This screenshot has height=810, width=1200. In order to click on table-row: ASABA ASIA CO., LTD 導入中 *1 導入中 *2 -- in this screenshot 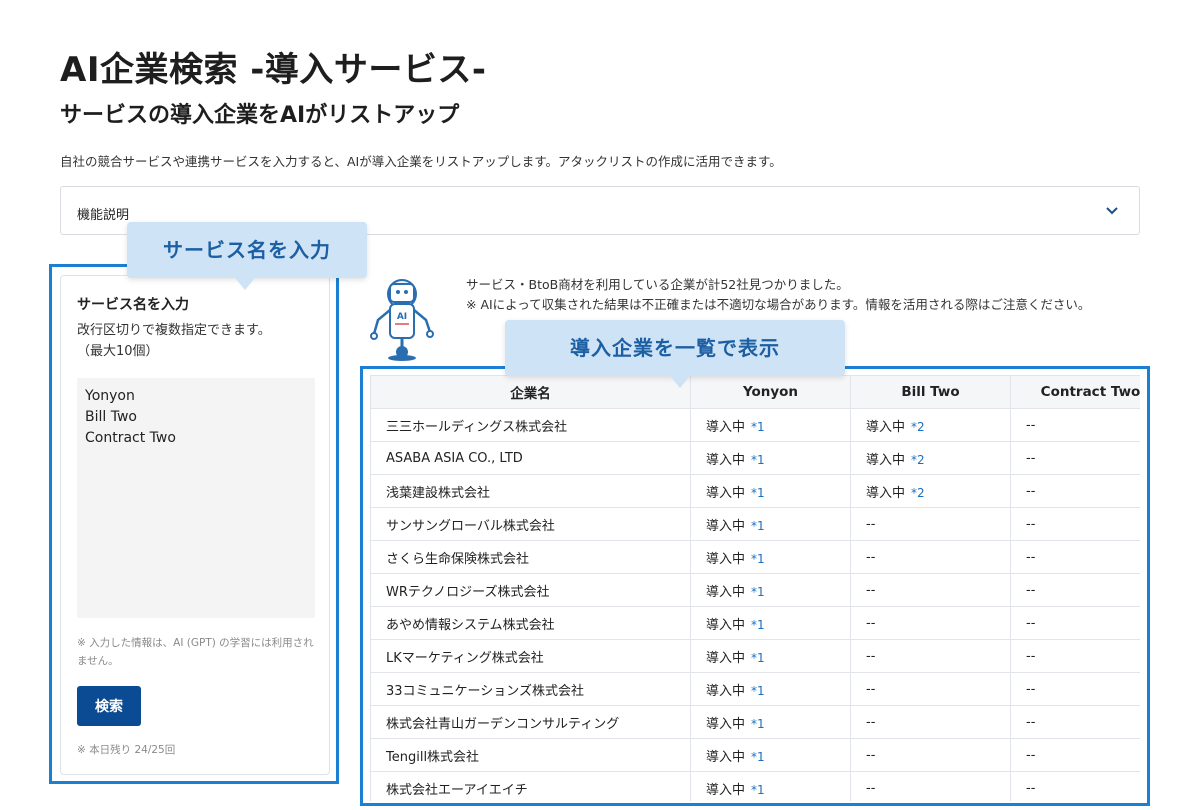, I will do `click(755, 458)`.